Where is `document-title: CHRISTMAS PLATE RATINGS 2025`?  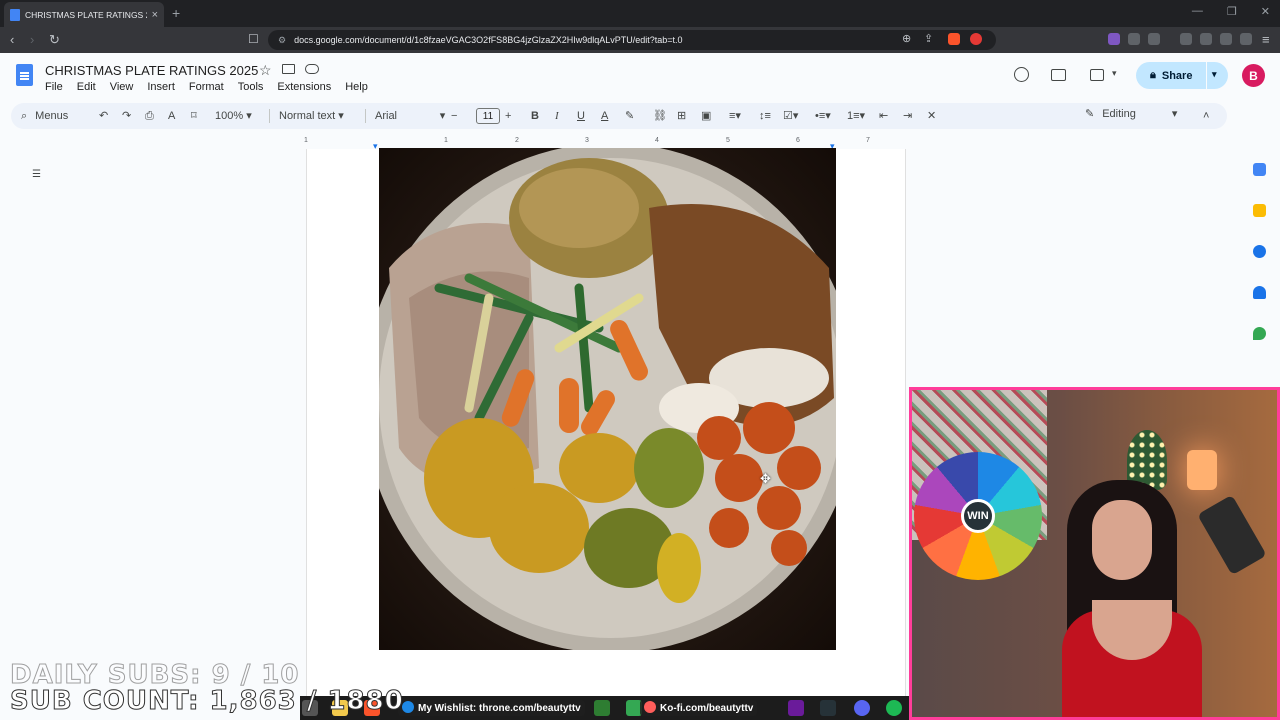
document-title: CHRISTMAS PLATE RATINGS 2025 is located at coordinates (151, 70).